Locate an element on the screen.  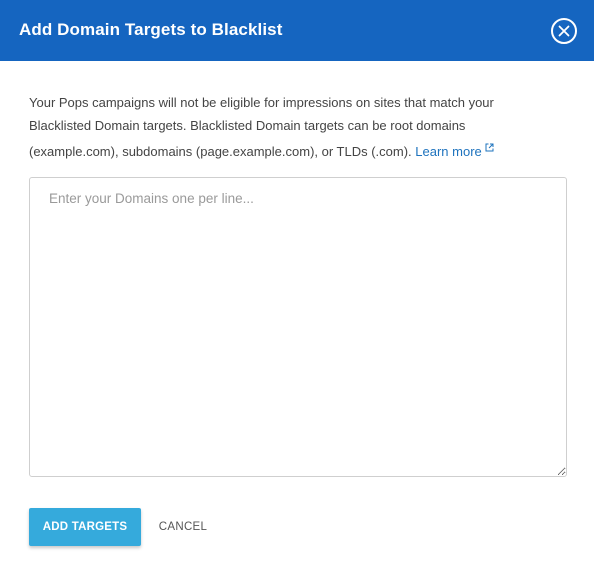
close-button is located at coordinates (564, 31).